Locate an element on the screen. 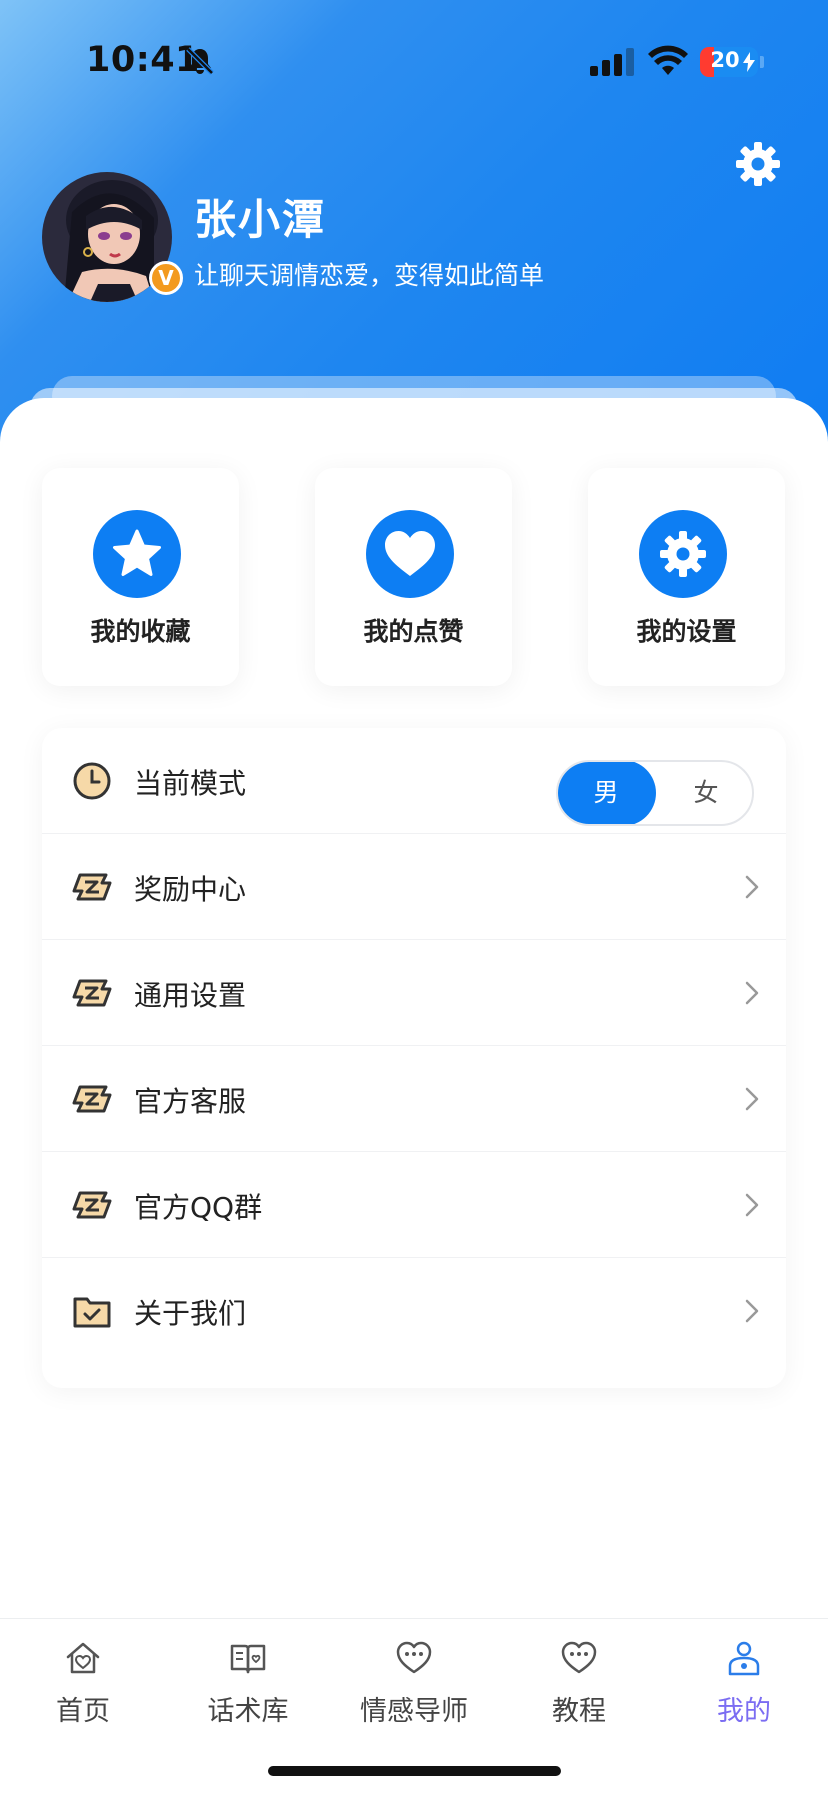  menu-item-general-settings: 通用设置 is located at coordinates (414, 993).